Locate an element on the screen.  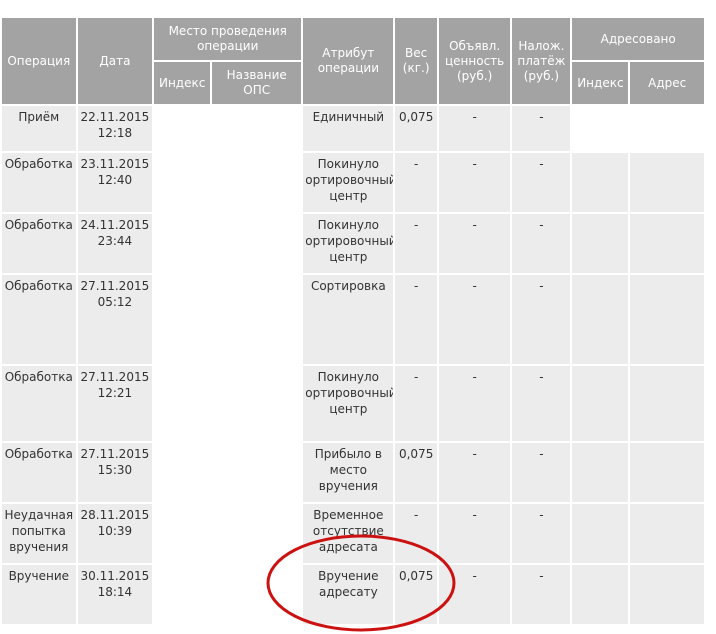
col-header-addressed: Адресовано is located at coordinates (638, 39).